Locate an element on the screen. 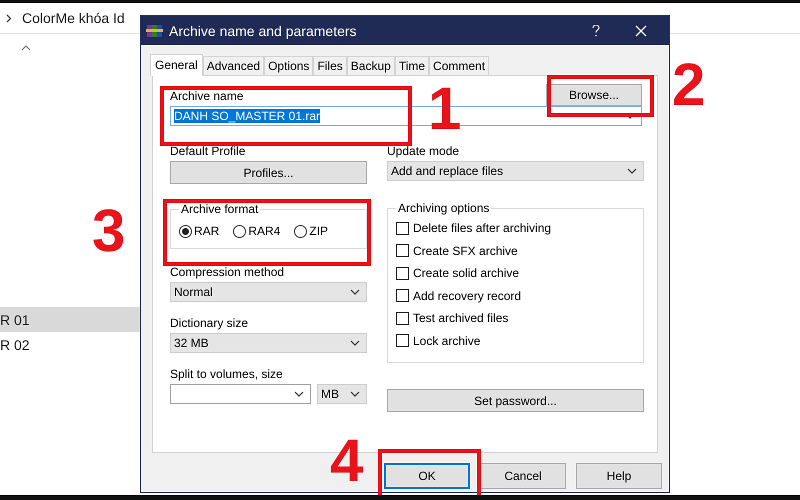 The image size is (800, 500). checkbox-option: Create SFX archive is located at coordinates (515, 251).